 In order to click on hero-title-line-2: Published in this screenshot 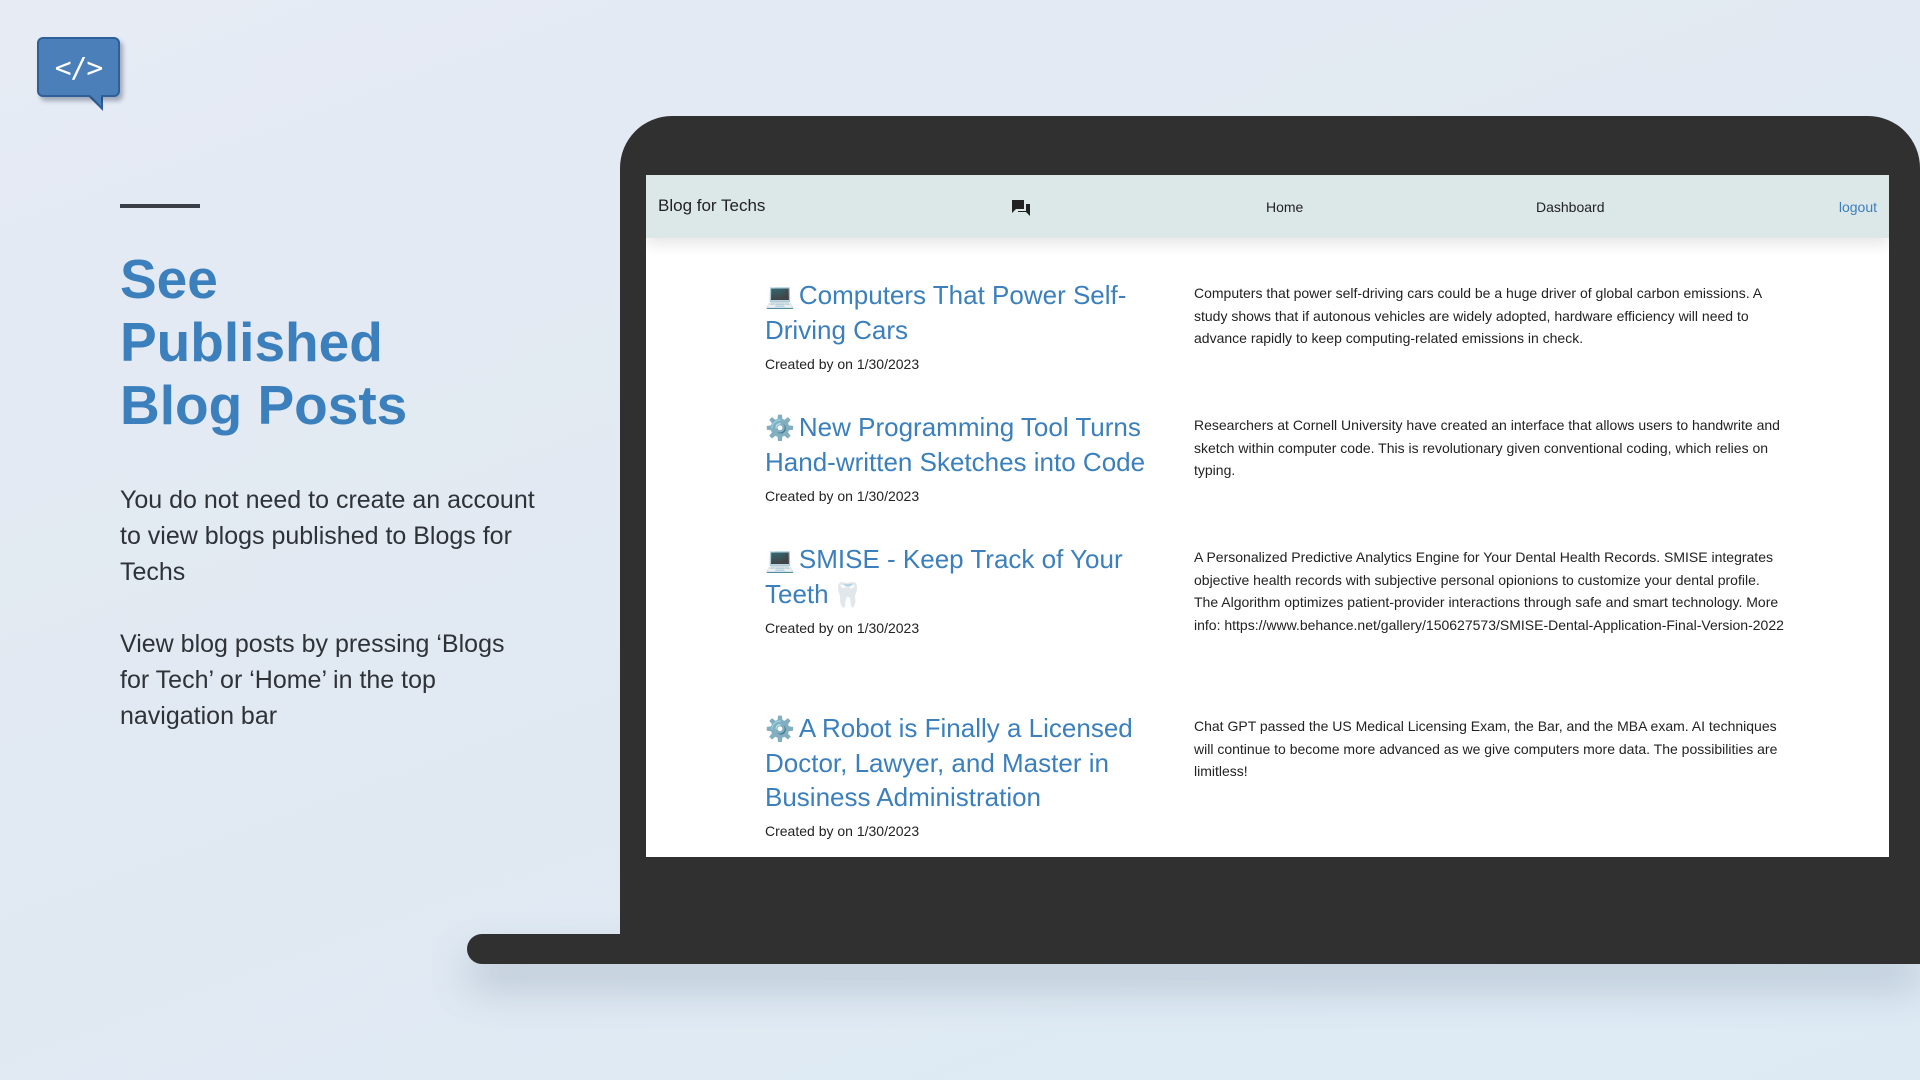, I will do `click(251, 342)`.